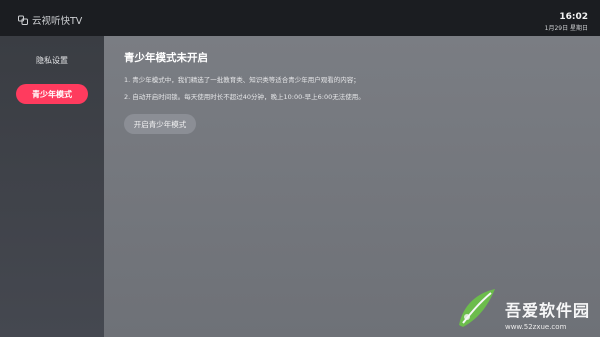 The height and width of the screenshot is (337, 600). Describe the element at coordinates (57, 21) in the screenshot. I see `app-title: 云视听快TV` at that location.